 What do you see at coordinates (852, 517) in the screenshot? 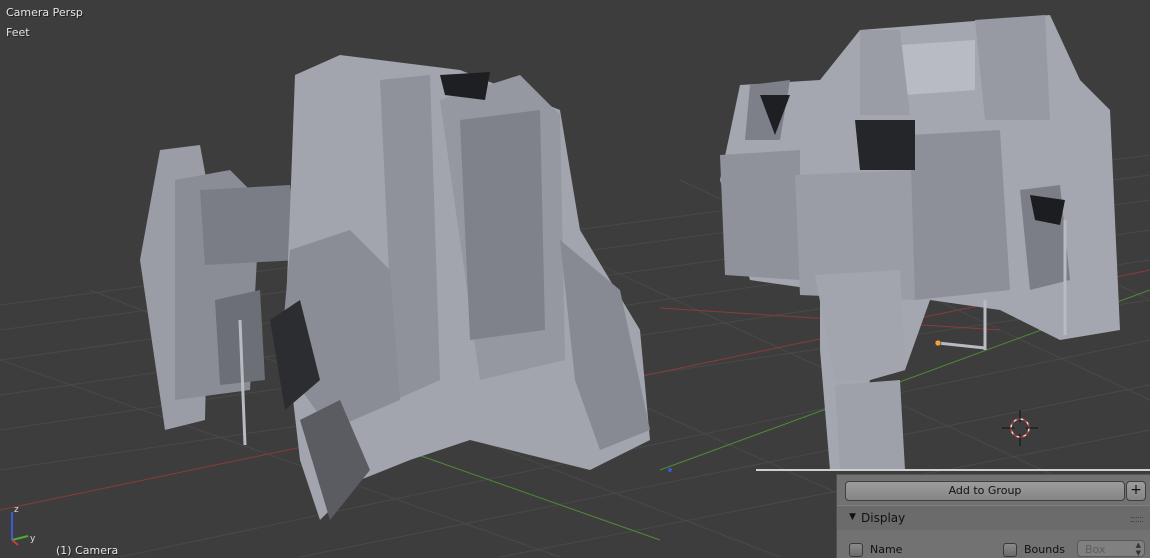
I see `expand-triangle-icon: ▼` at bounding box center [852, 517].